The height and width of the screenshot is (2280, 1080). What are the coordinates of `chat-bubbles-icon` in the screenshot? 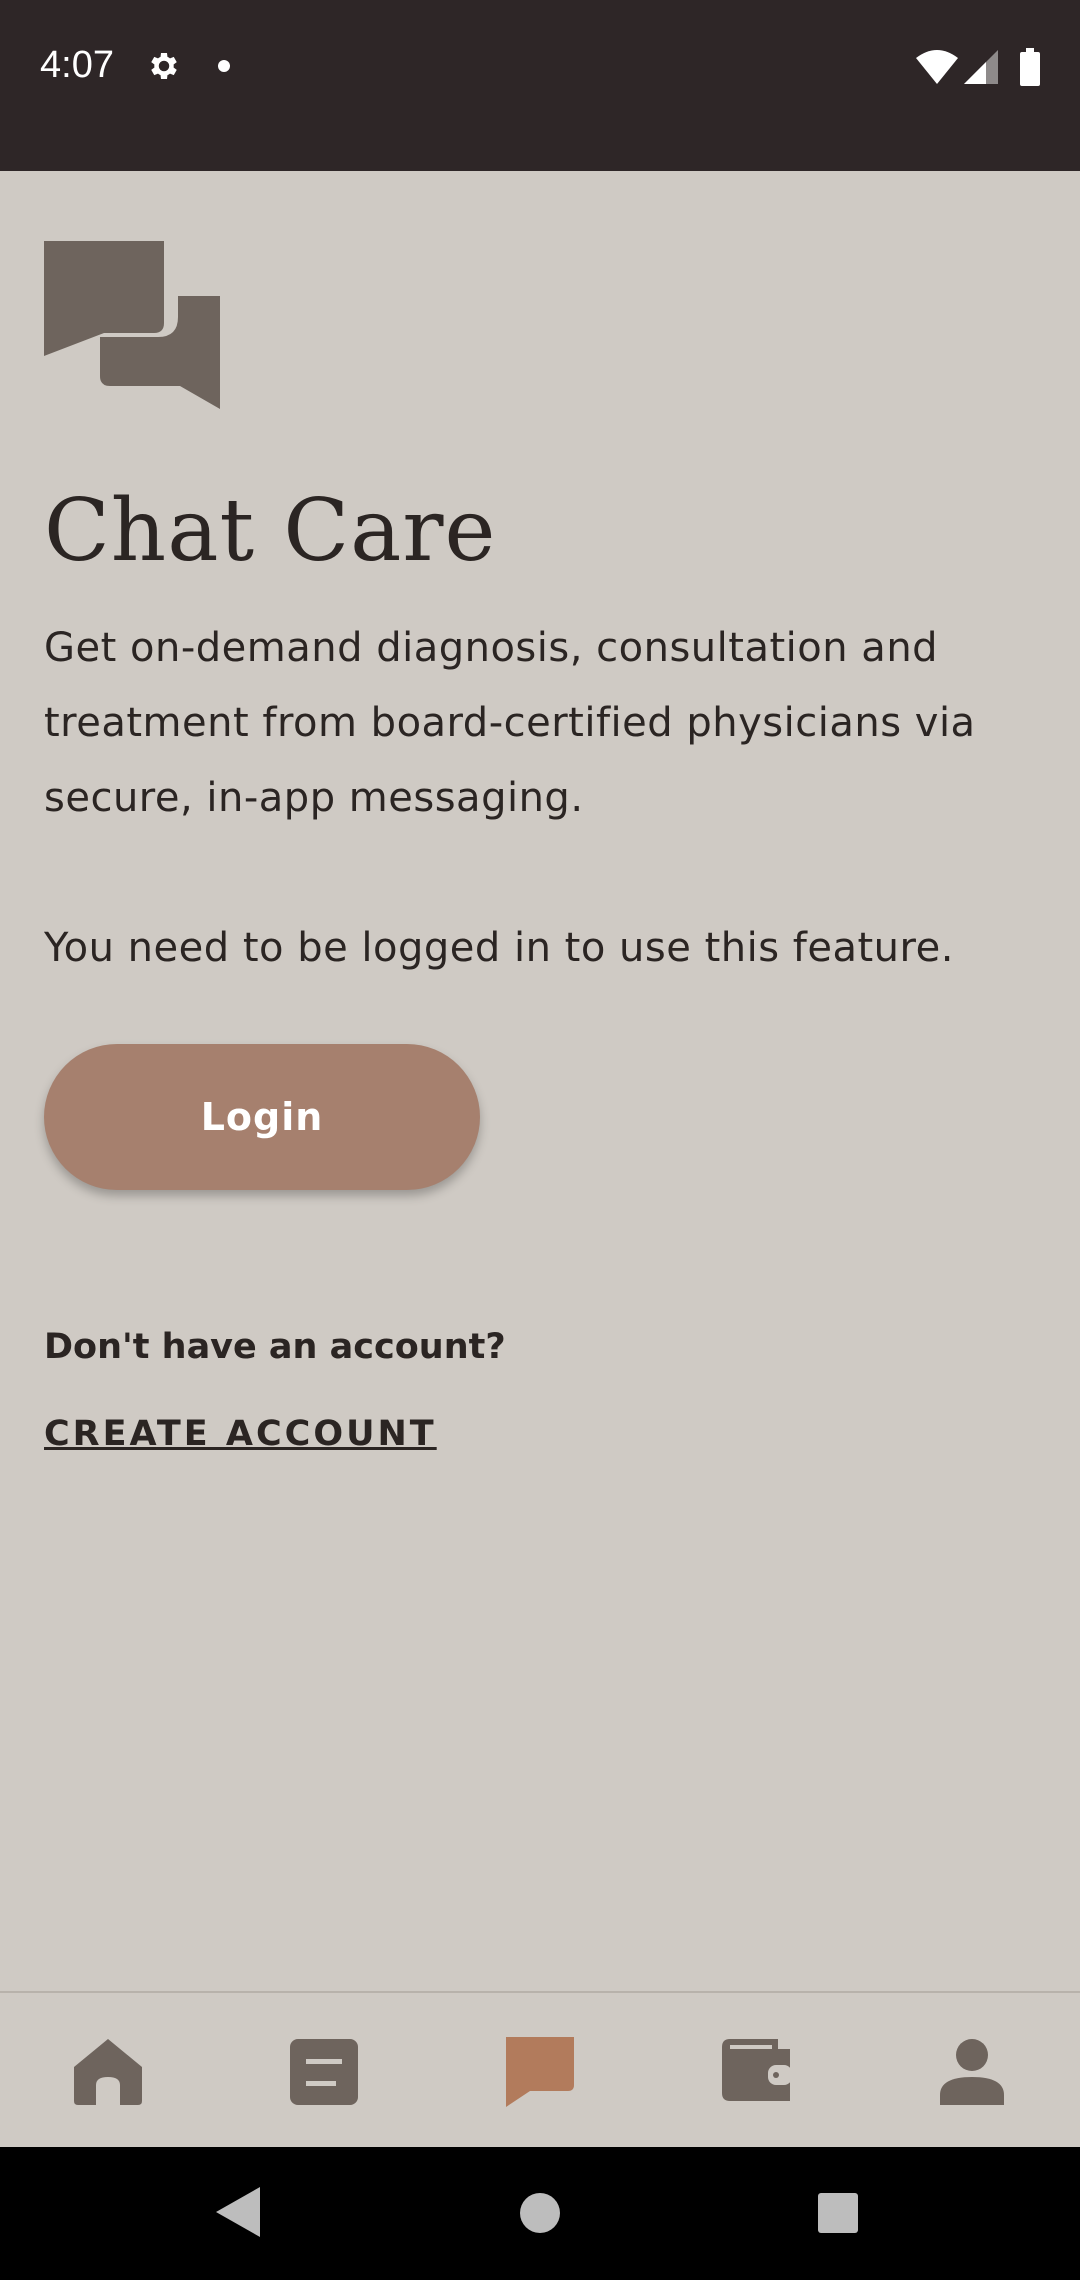 It's located at (132, 325).